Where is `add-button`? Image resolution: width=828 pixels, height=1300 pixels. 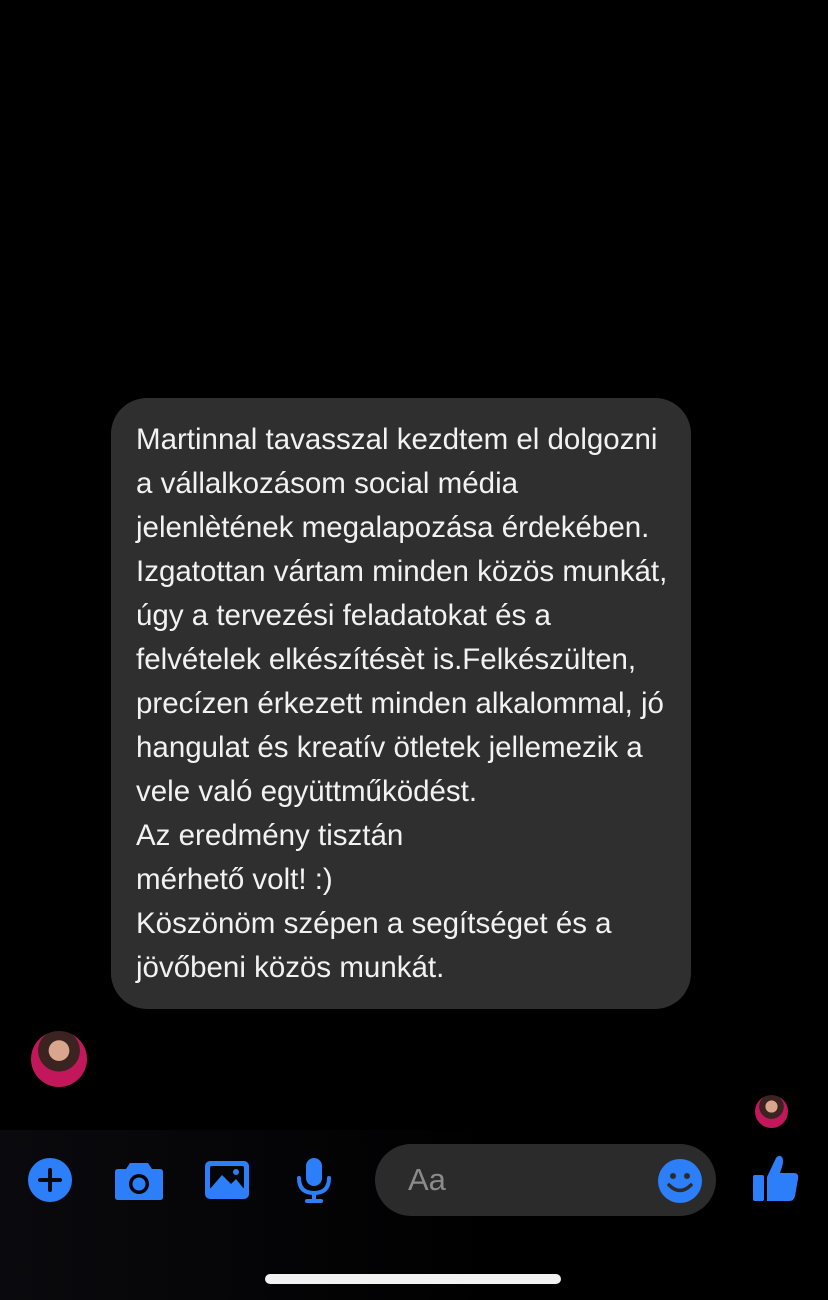
add-button is located at coordinates (50, 1180).